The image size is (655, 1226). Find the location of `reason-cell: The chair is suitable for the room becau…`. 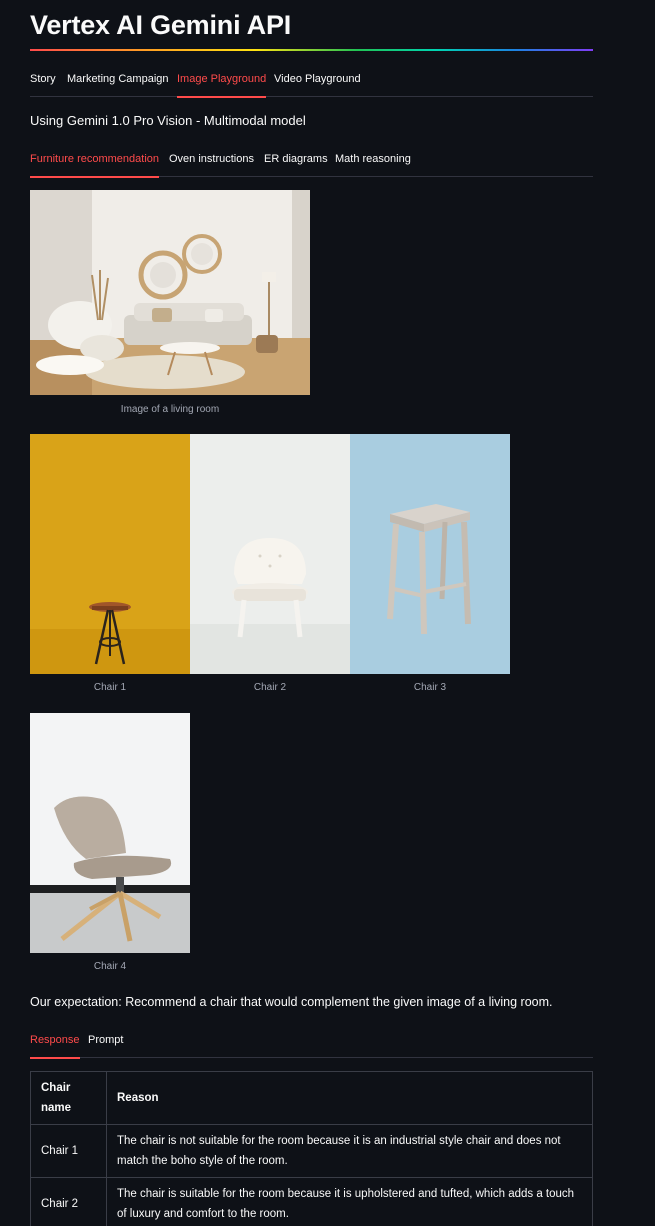

reason-cell: The chair is suitable for the room becau… is located at coordinates (349, 1201).